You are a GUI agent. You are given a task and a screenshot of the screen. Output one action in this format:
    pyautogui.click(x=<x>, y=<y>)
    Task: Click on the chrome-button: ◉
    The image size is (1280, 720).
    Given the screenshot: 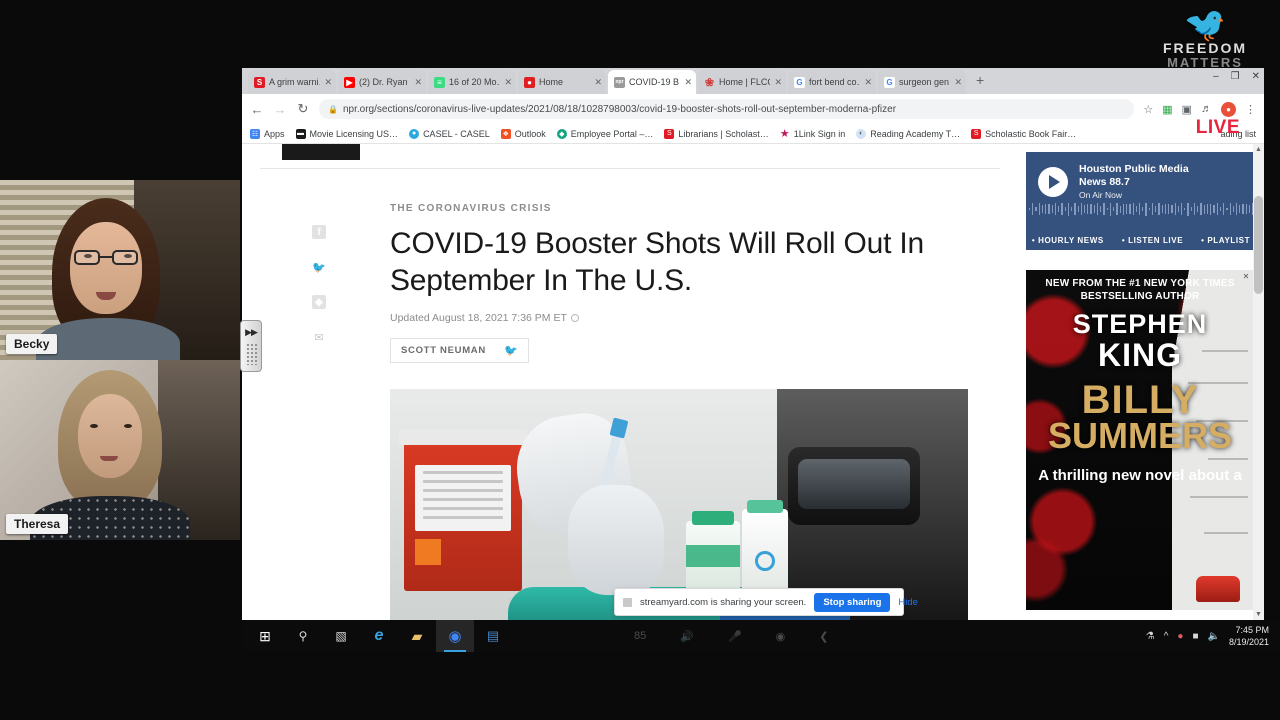 What is the action you would take?
    pyautogui.click(x=455, y=636)
    